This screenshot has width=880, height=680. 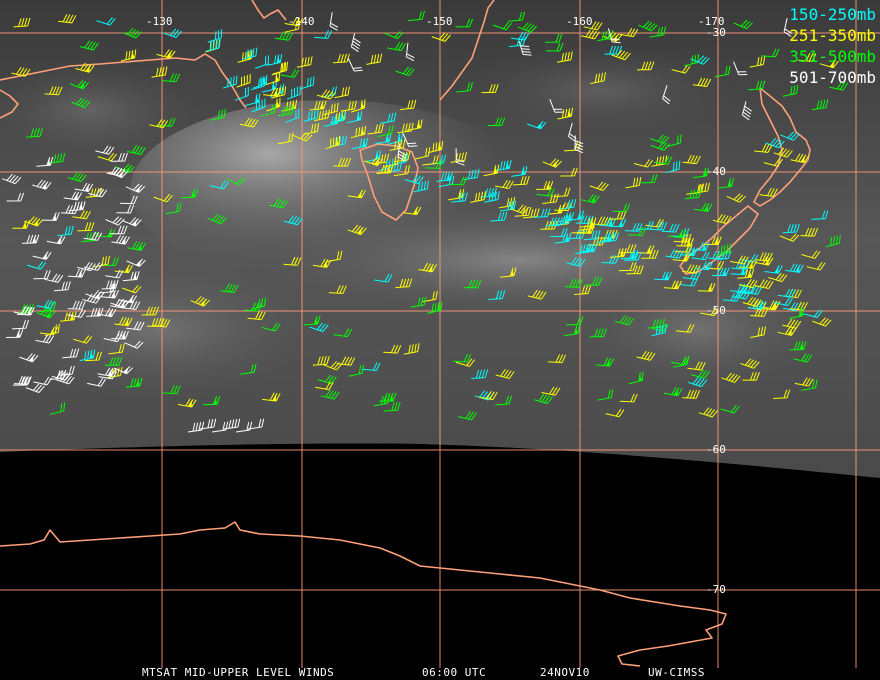 What do you see at coordinates (716, 171) in the screenshot?
I see `latitude-label: -40` at bounding box center [716, 171].